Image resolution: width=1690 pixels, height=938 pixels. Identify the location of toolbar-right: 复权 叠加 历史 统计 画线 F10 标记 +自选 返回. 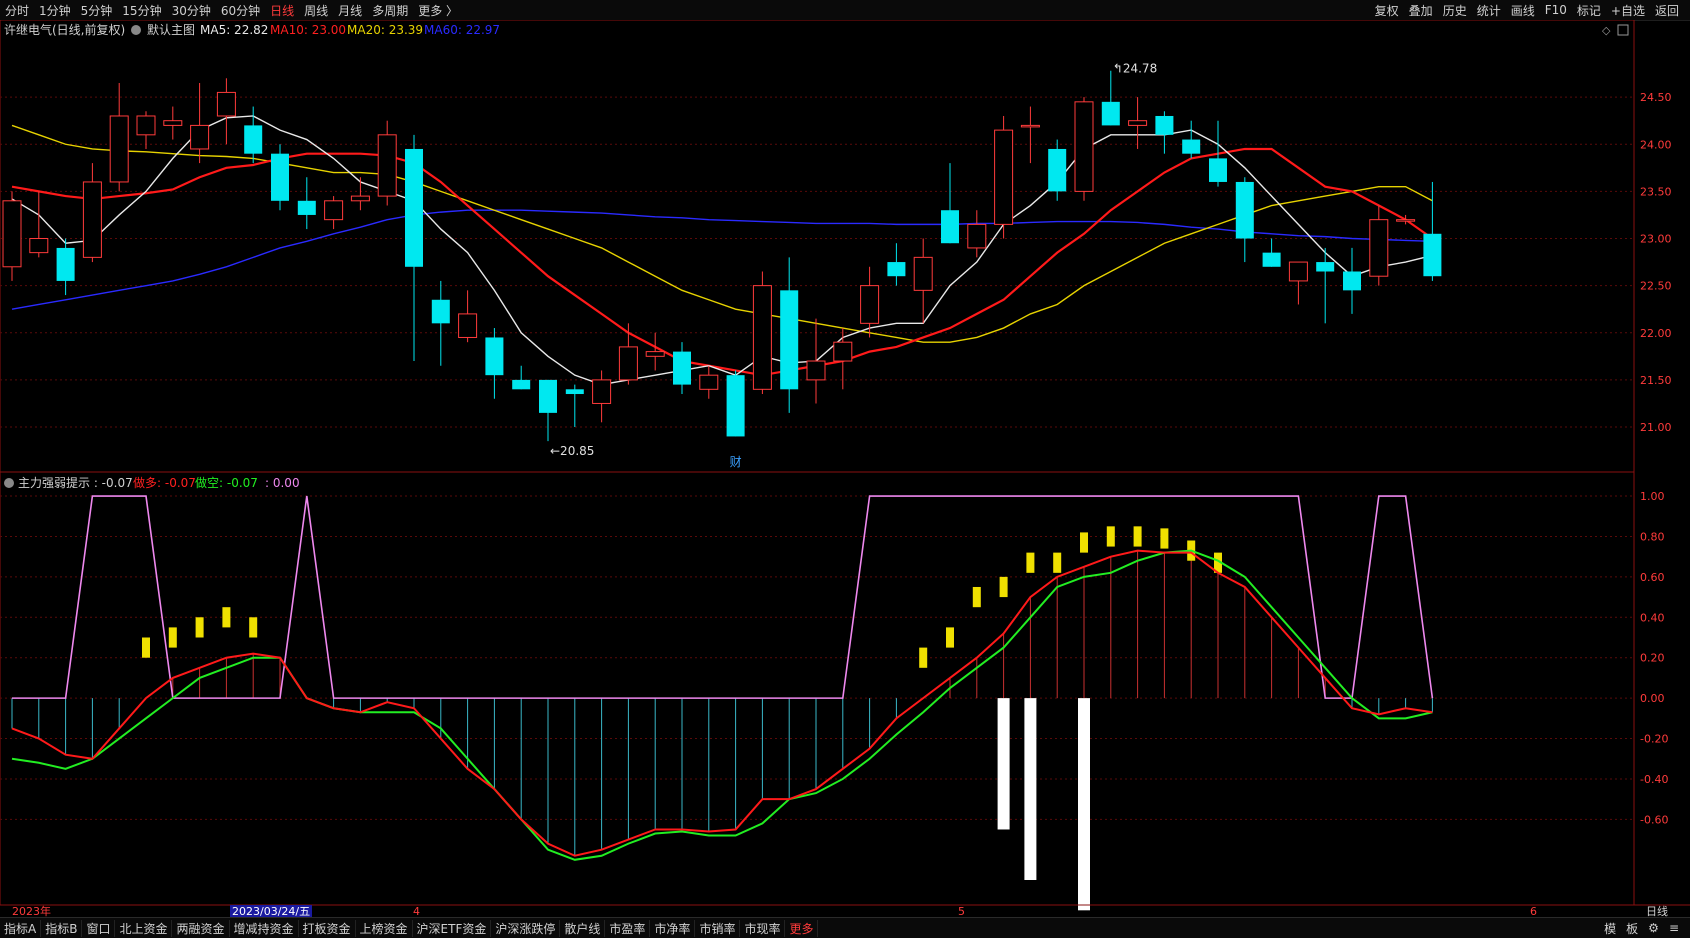
(1527, 10).